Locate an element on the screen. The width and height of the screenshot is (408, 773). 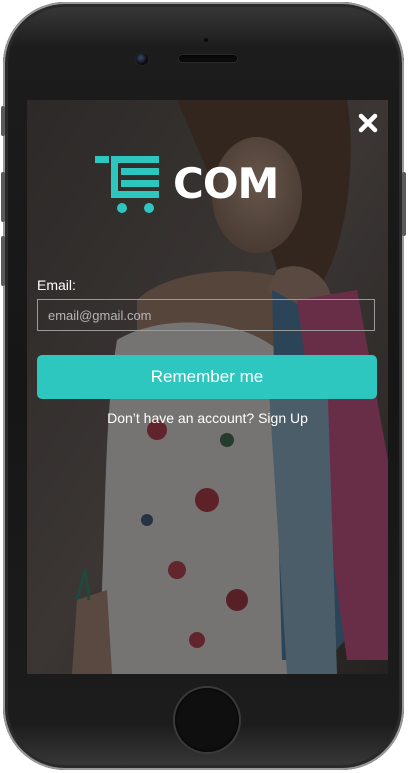
front-camera is located at coordinates (142, 59).